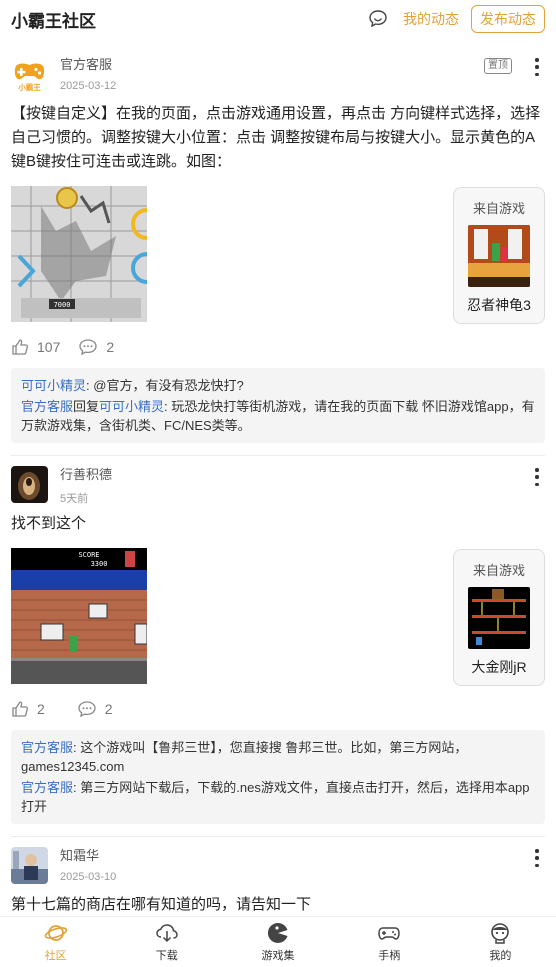  Describe the element at coordinates (99, 564) in the screenshot. I see `screenshot-score-value: 3300` at that location.